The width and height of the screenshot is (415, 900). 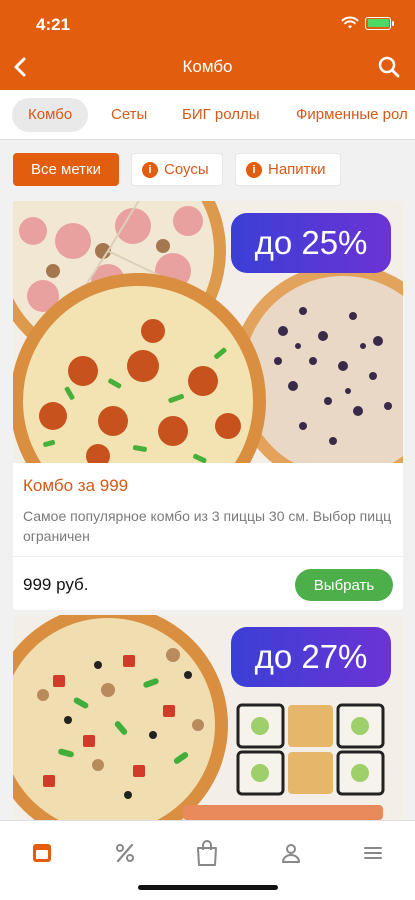 I want to click on wifi-icon, so click(x=350, y=22).